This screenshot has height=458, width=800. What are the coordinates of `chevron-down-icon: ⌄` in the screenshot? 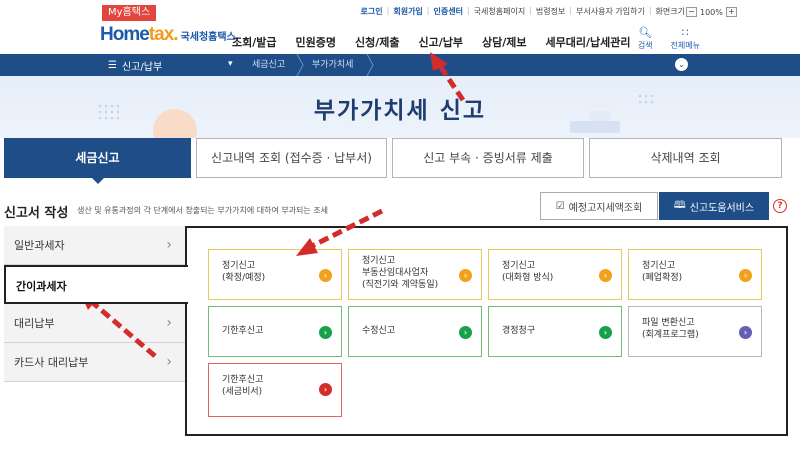 It's located at (681, 64).